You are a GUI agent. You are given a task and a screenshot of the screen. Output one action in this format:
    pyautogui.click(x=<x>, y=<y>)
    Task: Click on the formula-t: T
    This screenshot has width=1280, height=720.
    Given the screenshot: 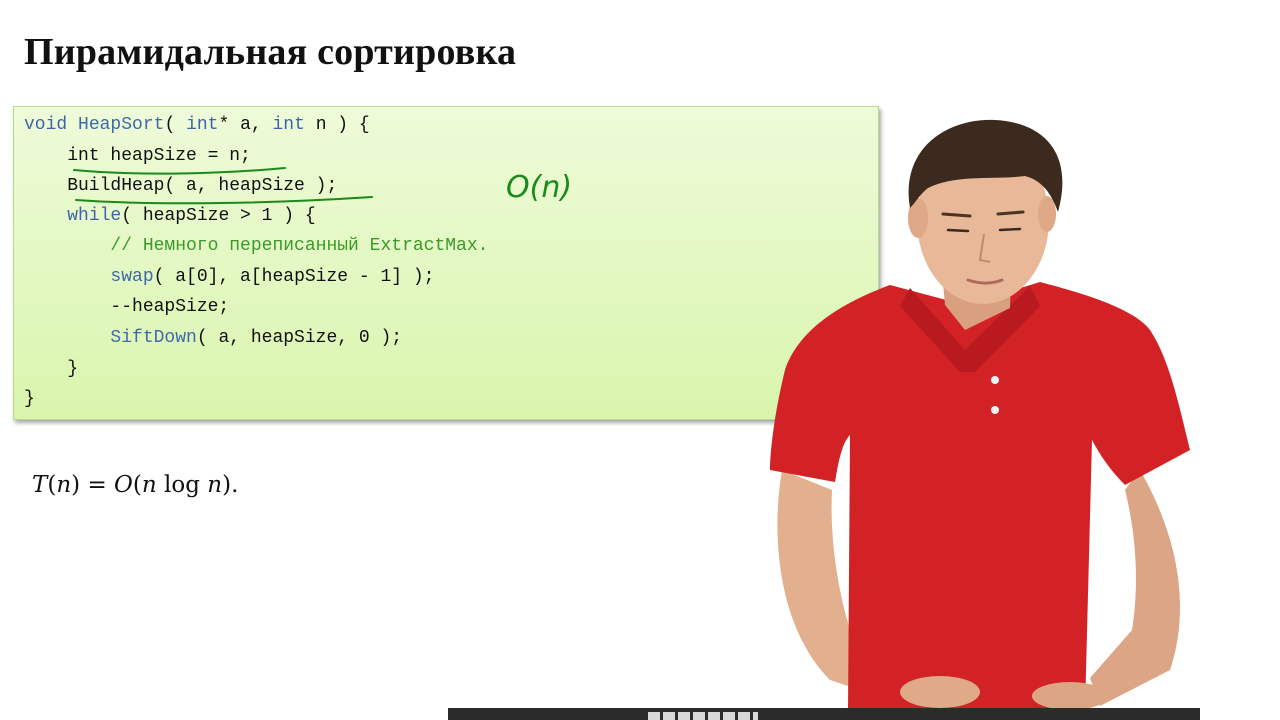 What is the action you would take?
    pyautogui.click(x=40, y=485)
    